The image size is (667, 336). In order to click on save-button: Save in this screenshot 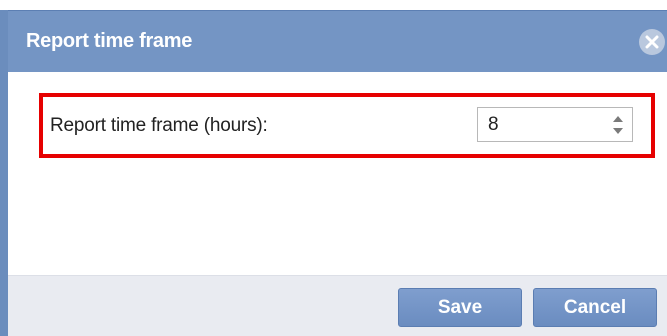, I will do `click(460, 307)`.